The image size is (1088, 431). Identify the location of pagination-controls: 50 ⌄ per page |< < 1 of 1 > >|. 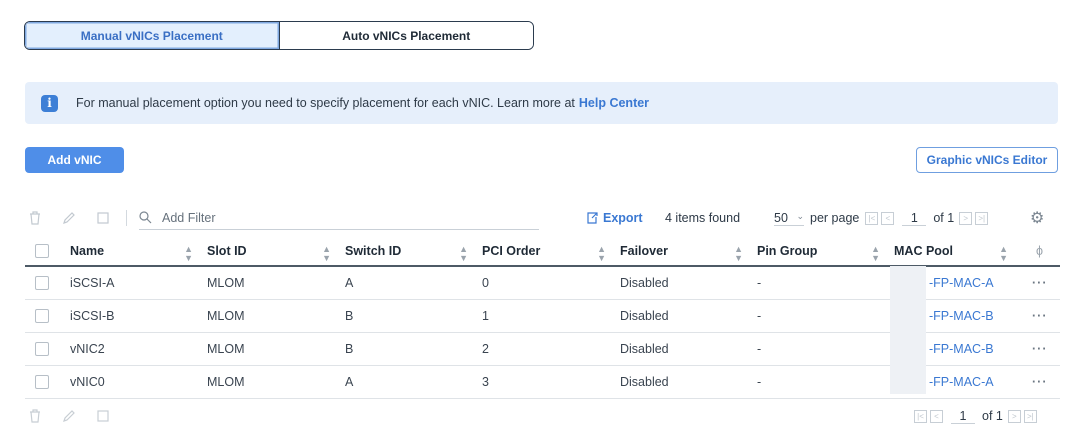
(882, 218).